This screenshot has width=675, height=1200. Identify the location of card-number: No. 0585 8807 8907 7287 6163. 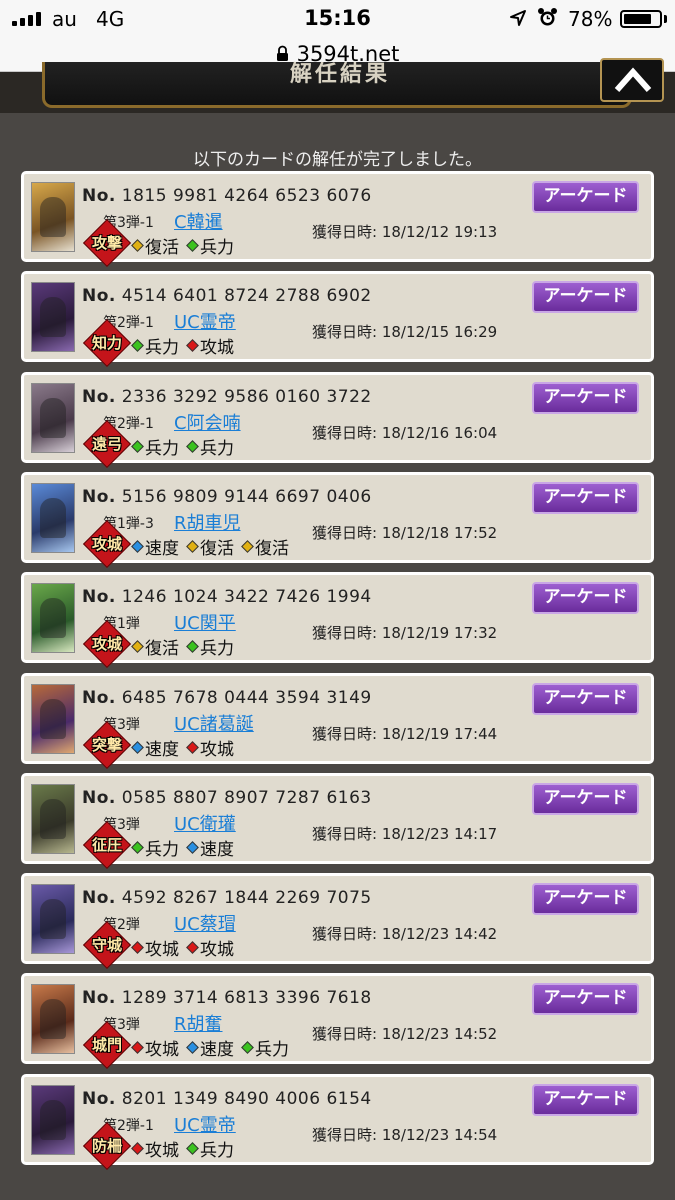
(227, 798).